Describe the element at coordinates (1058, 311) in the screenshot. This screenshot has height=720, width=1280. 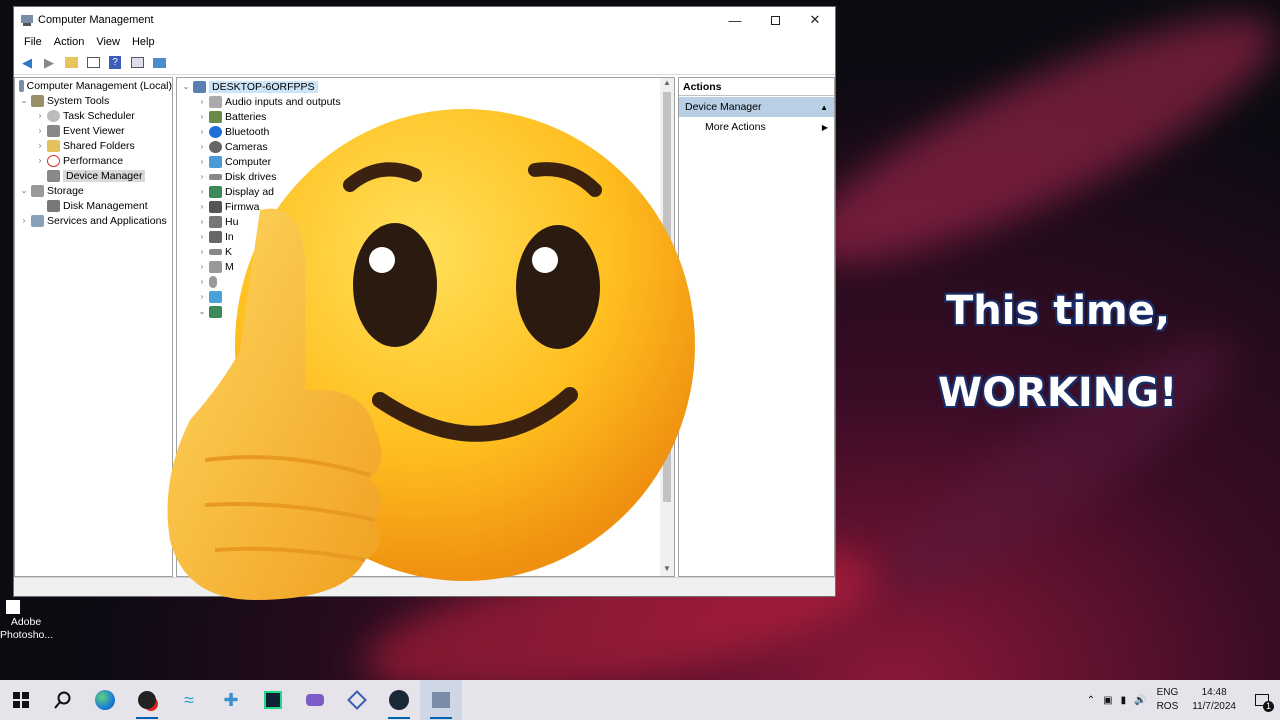
I see `overlay-text-line-1: This time,` at that location.